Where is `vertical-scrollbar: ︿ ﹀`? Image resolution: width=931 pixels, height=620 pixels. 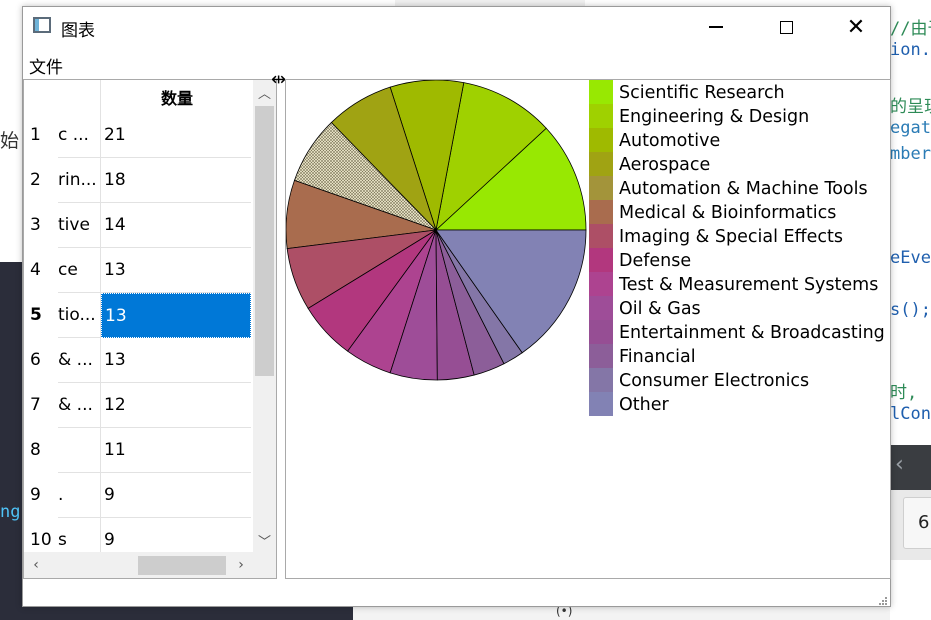
vertical-scrollbar: ︿ ﹀ is located at coordinates (264, 316).